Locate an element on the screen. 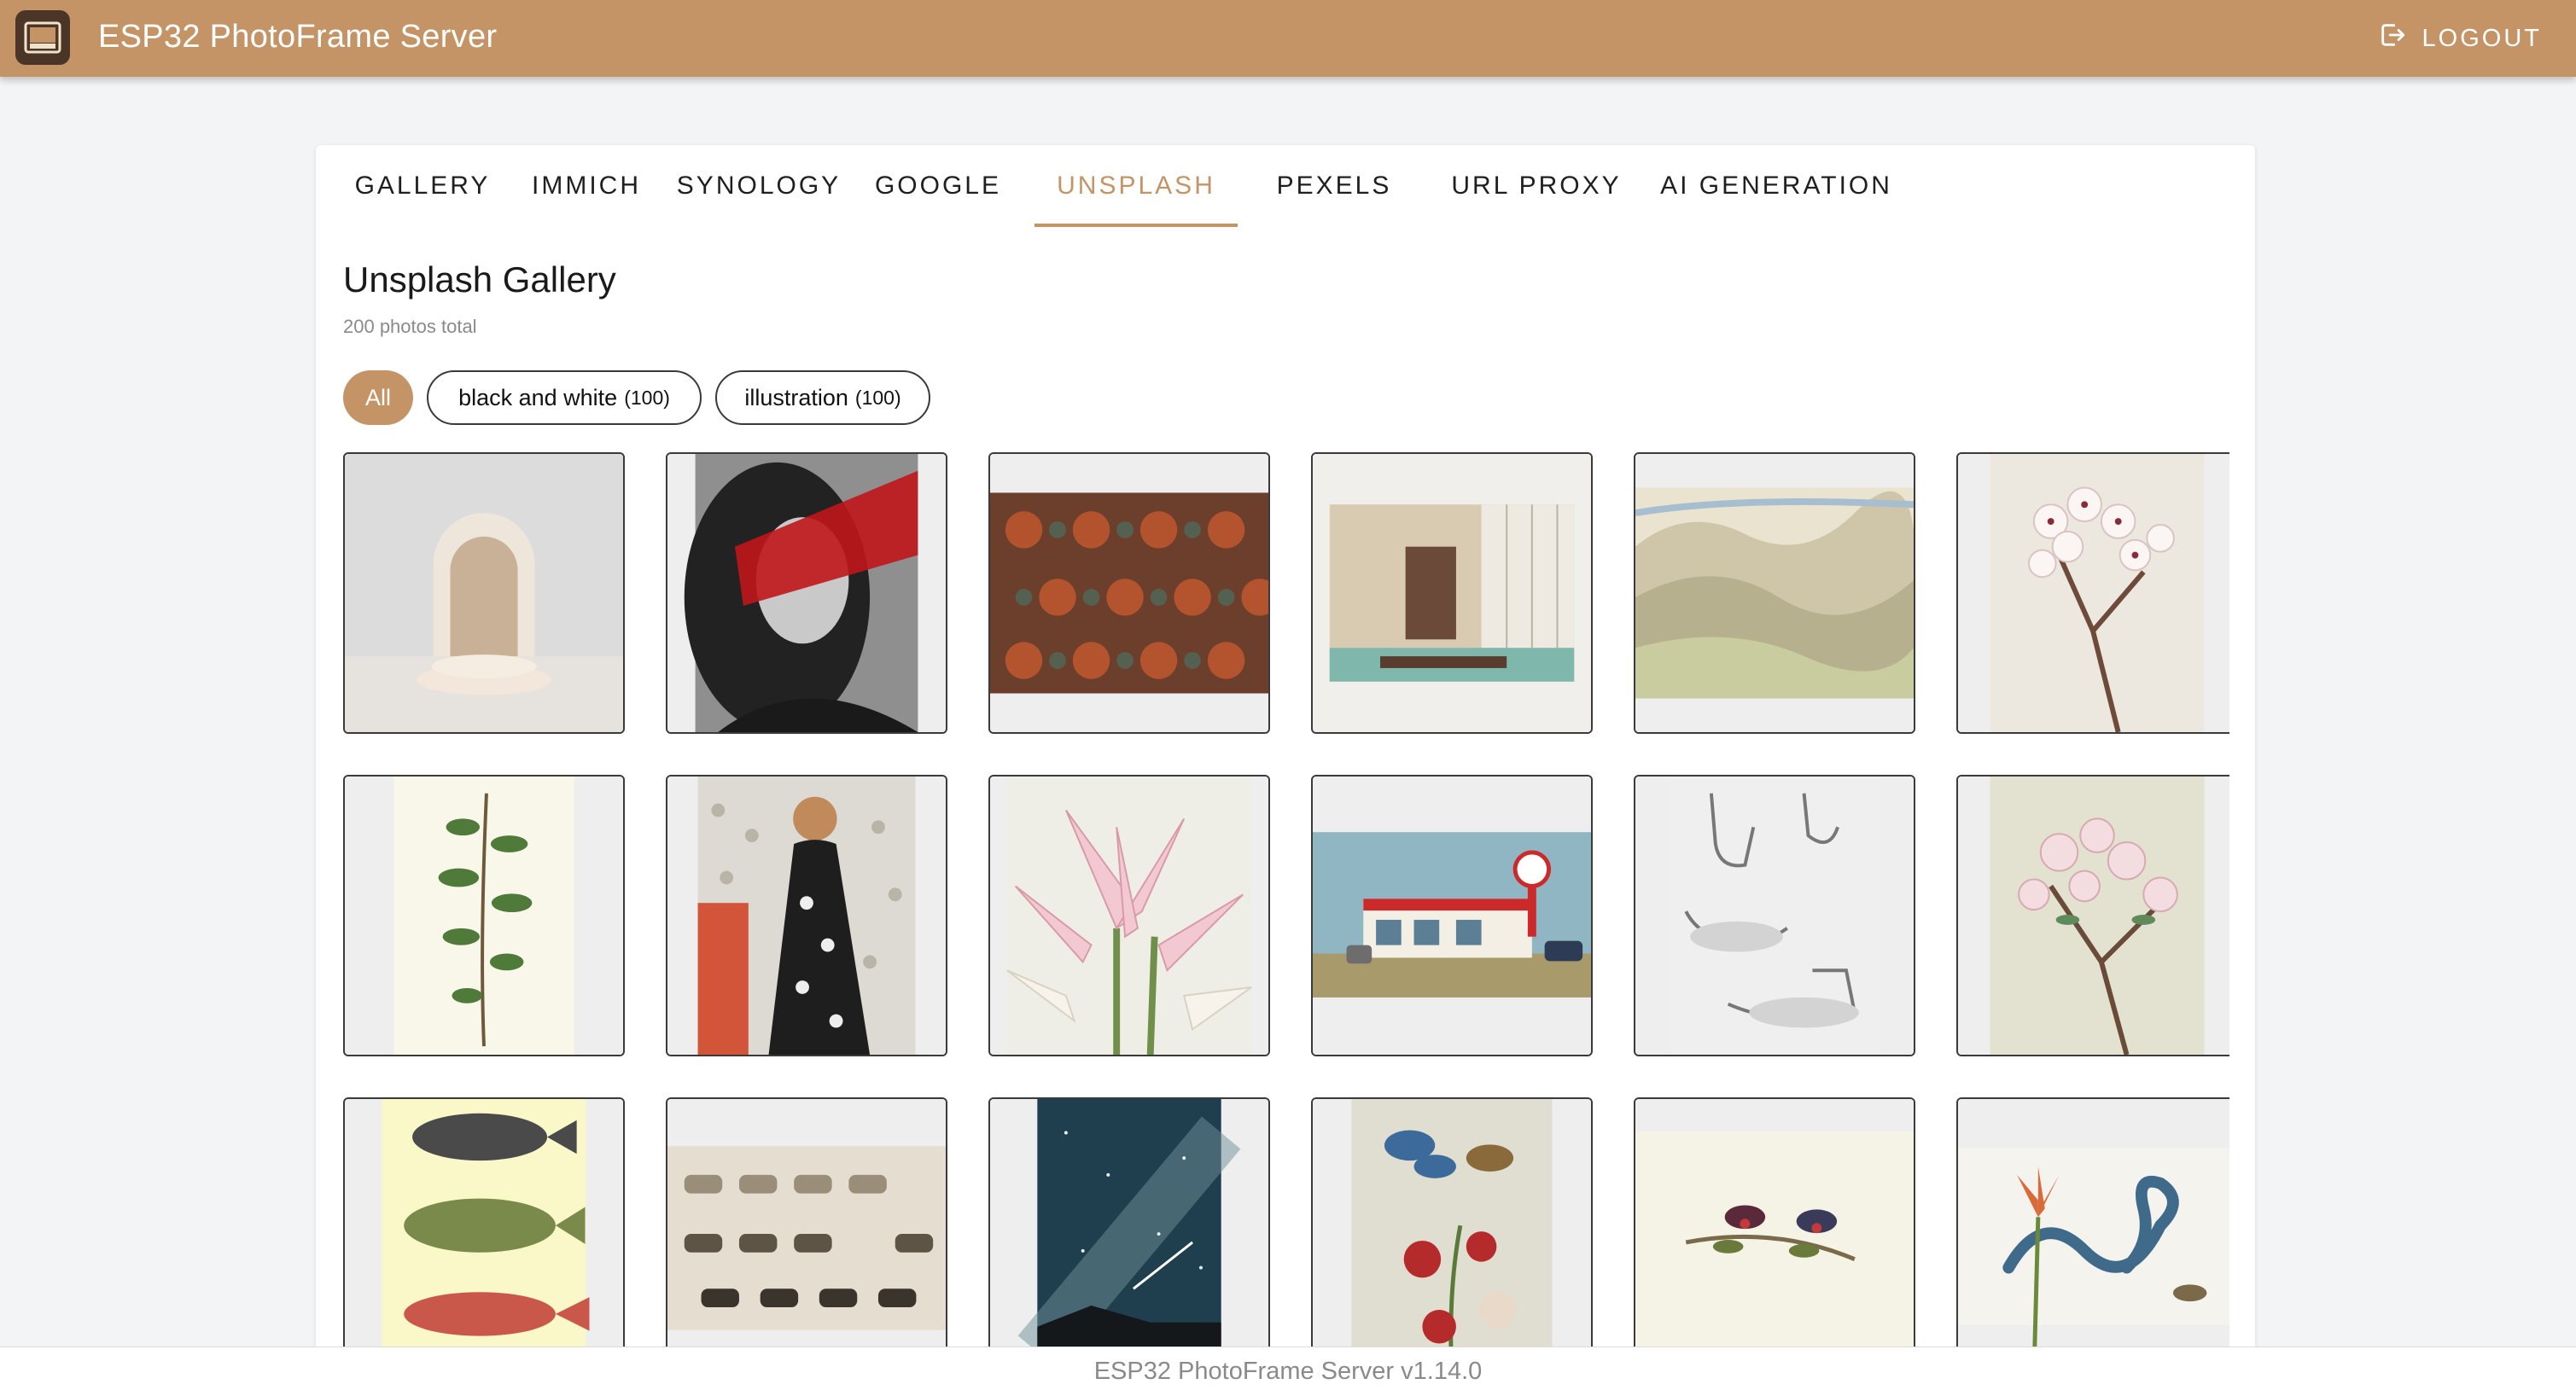 The image size is (2576, 1396). tab-label: URL PROXY is located at coordinates (1536, 186).